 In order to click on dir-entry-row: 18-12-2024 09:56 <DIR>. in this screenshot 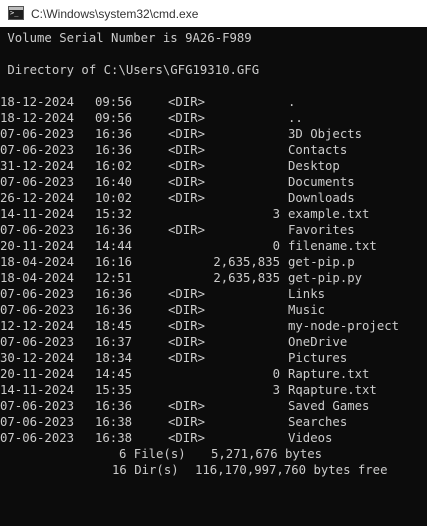, I will do `click(213, 102)`.